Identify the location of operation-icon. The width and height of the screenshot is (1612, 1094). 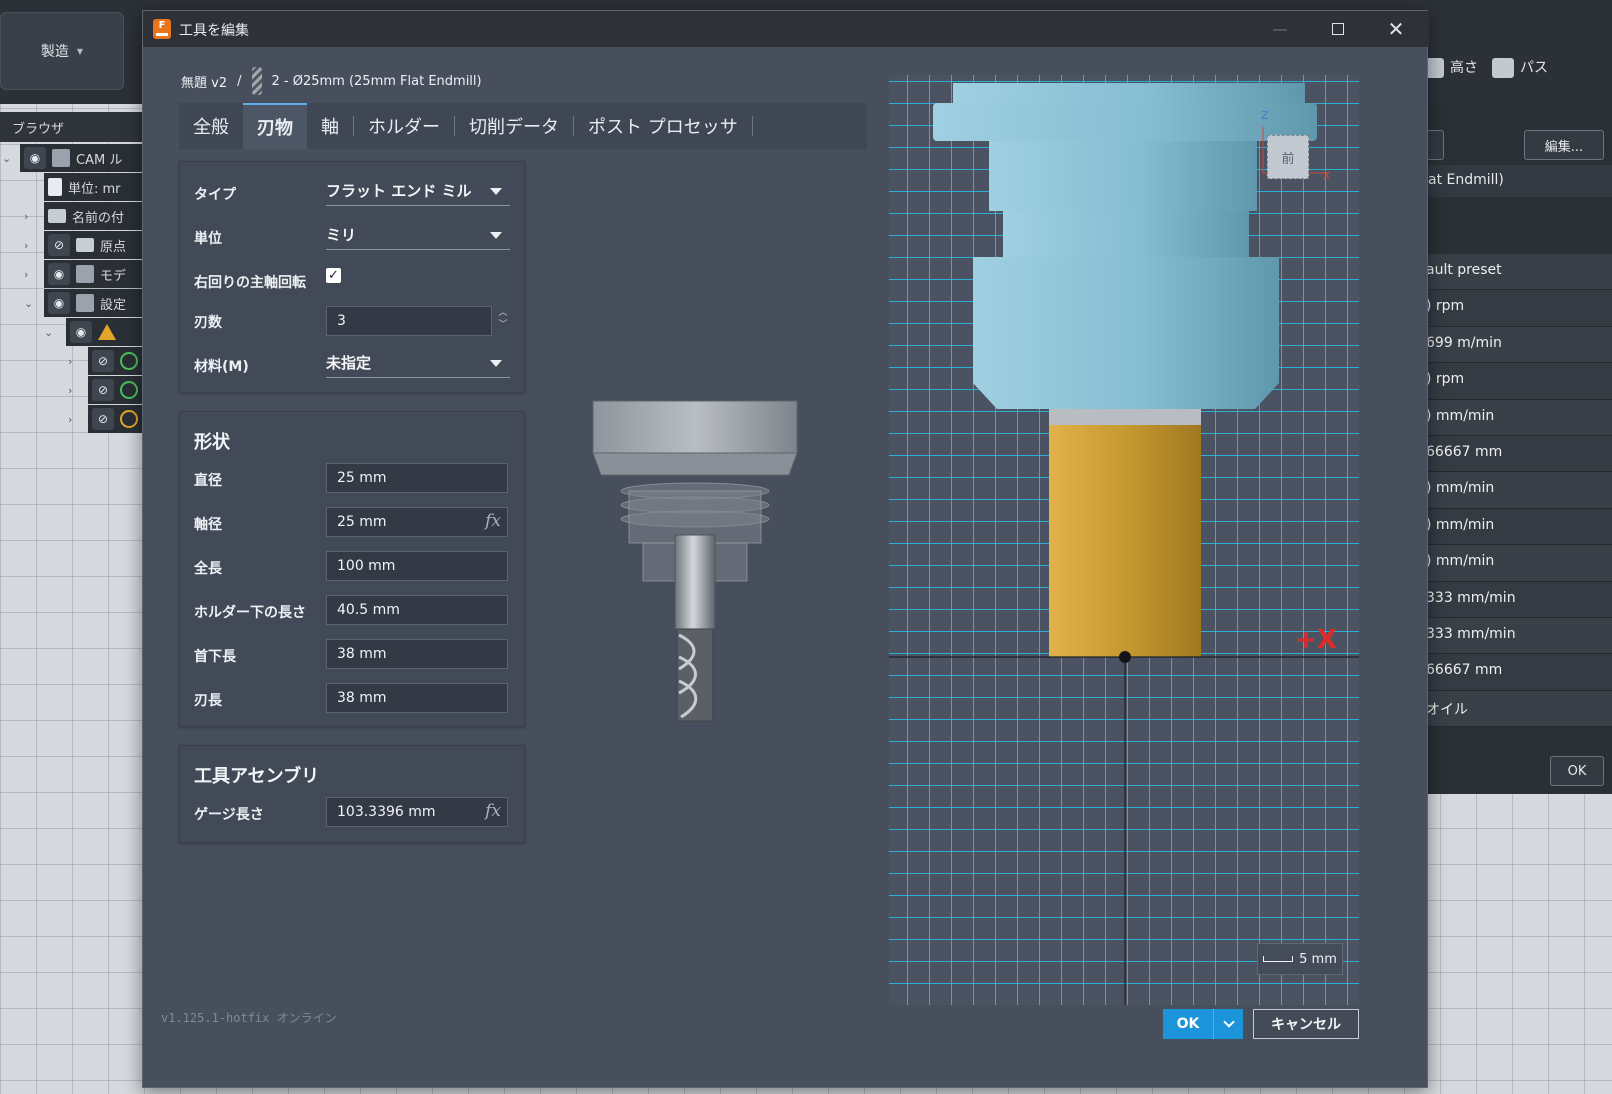
(107, 332).